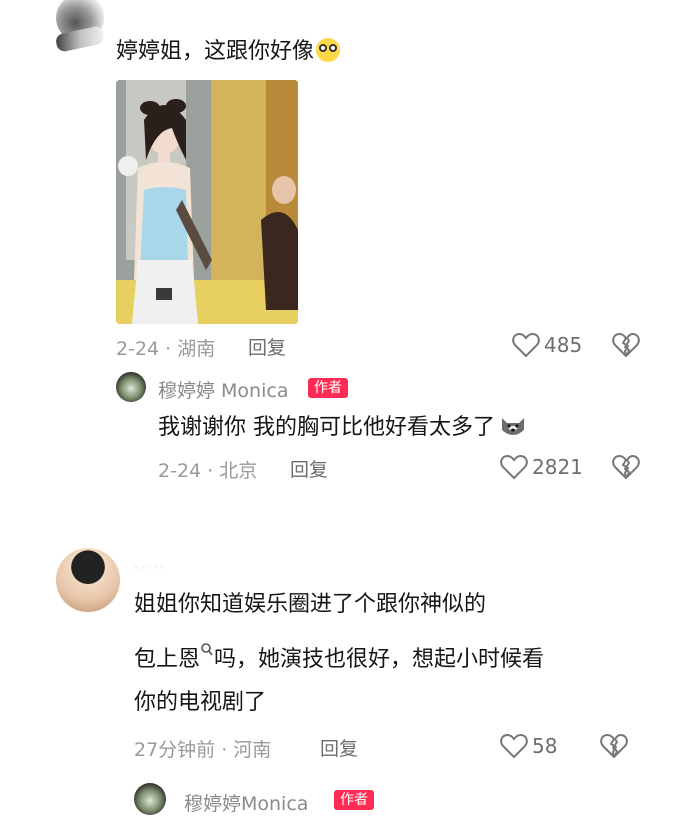 This screenshot has height=816, width=690. I want to click on reply-meta: 2-24 · 北京, so click(208, 471).